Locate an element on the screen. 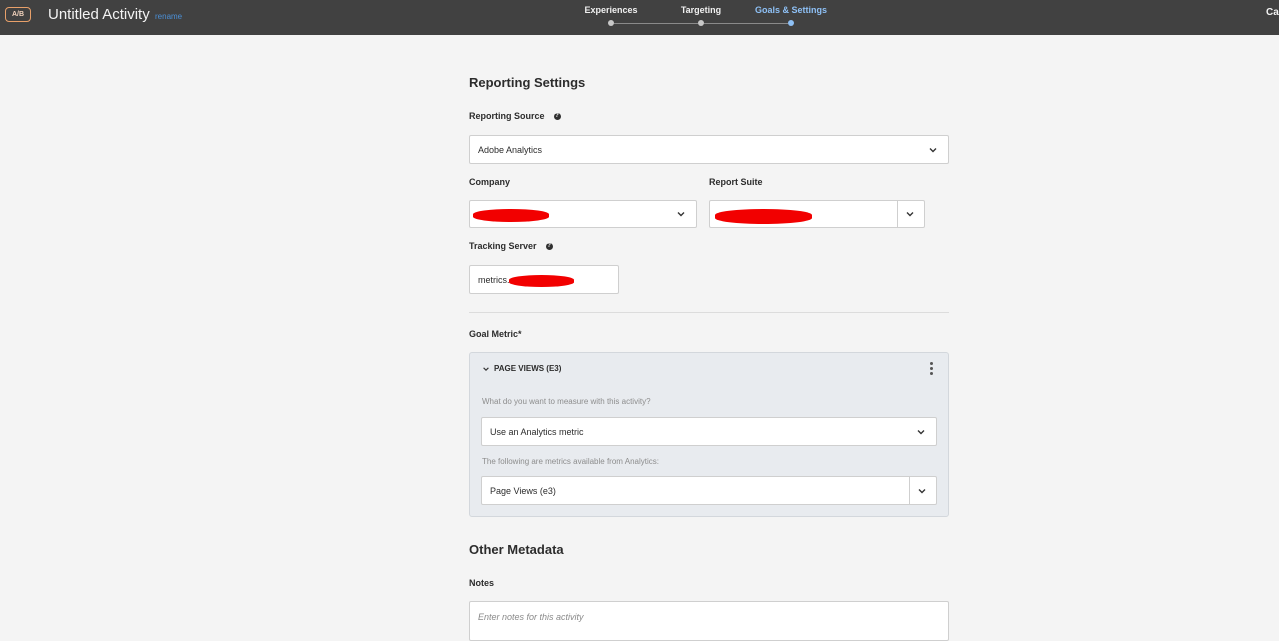 This screenshot has height=641, width=1279. reporting-source-value: Adobe Analytics is located at coordinates (510, 149).